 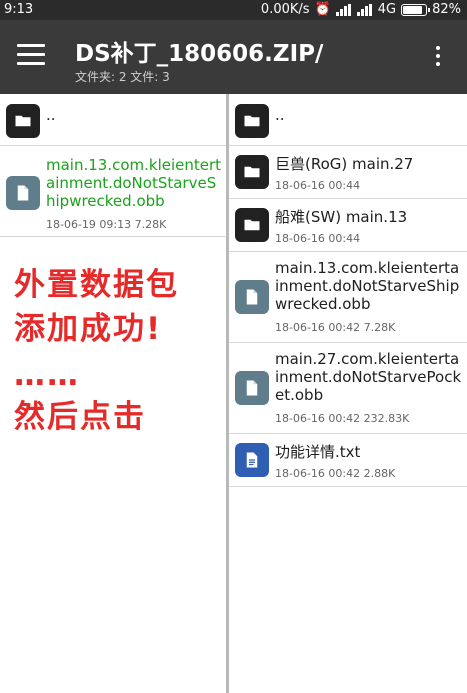 I want to click on path-title: DS补丁_180606.ZIP/, so click(x=199, y=54).